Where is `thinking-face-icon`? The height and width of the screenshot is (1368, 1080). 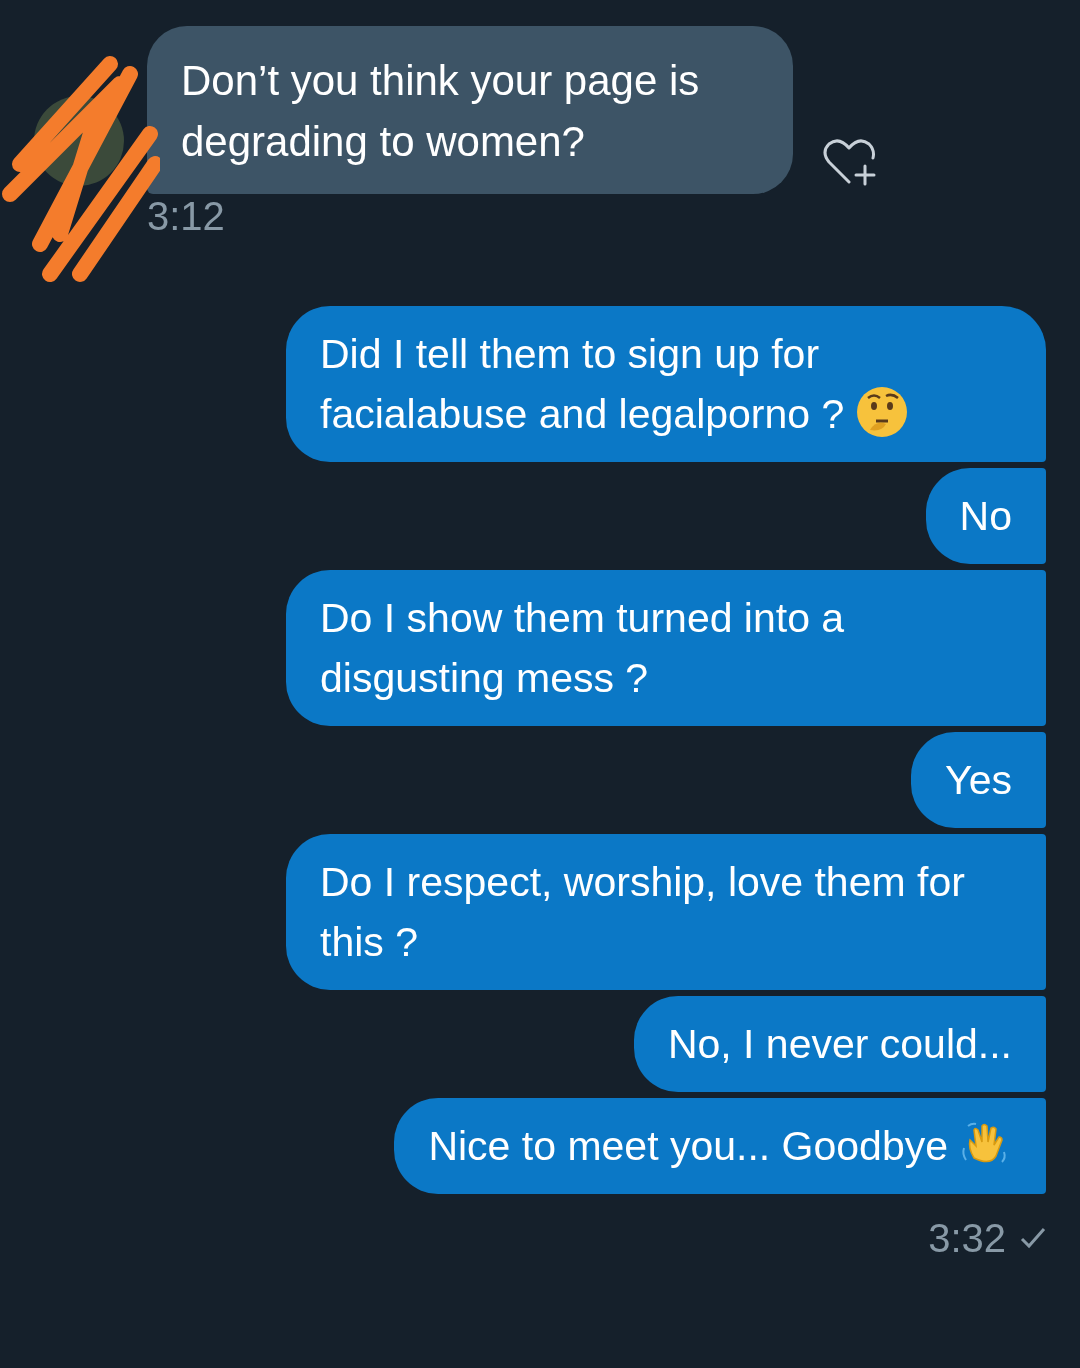
thinking-face-icon is located at coordinates (882, 412).